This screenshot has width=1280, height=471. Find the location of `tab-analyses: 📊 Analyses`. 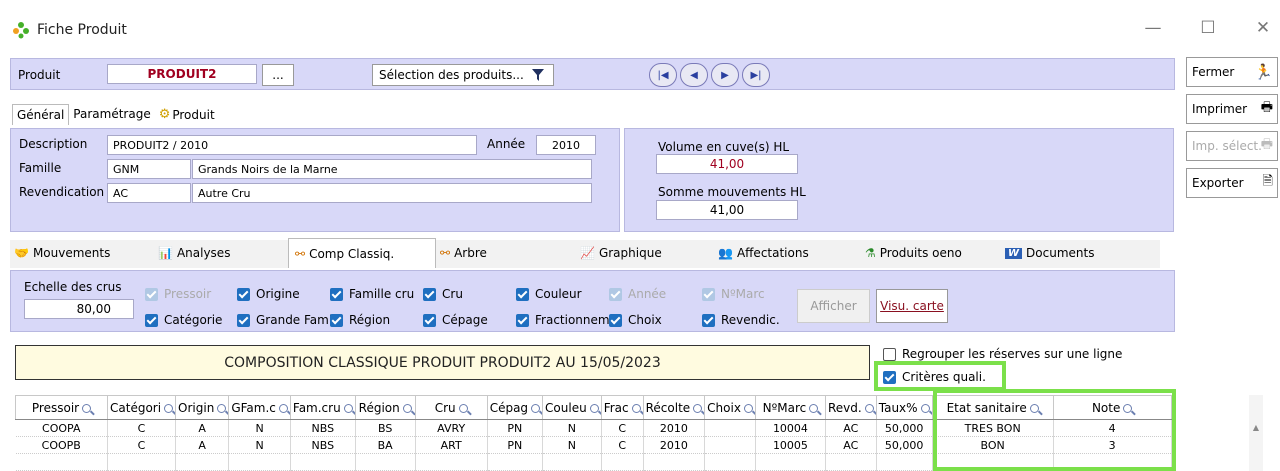

tab-analyses: 📊 Analyses is located at coordinates (194, 253).